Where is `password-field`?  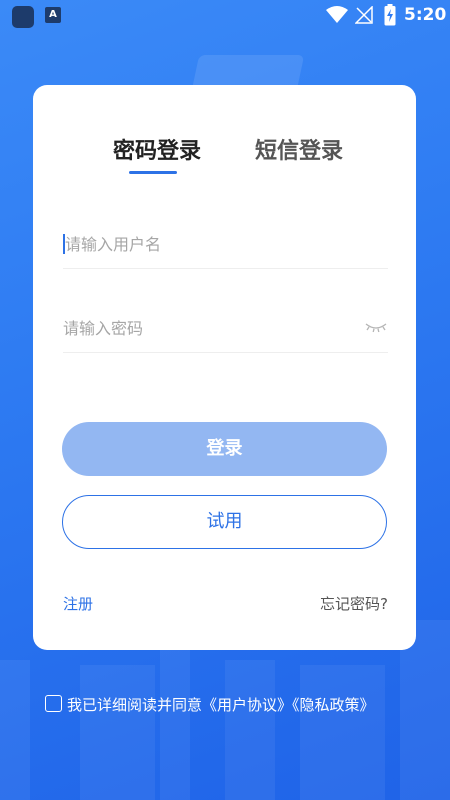
password-field is located at coordinates (225, 328).